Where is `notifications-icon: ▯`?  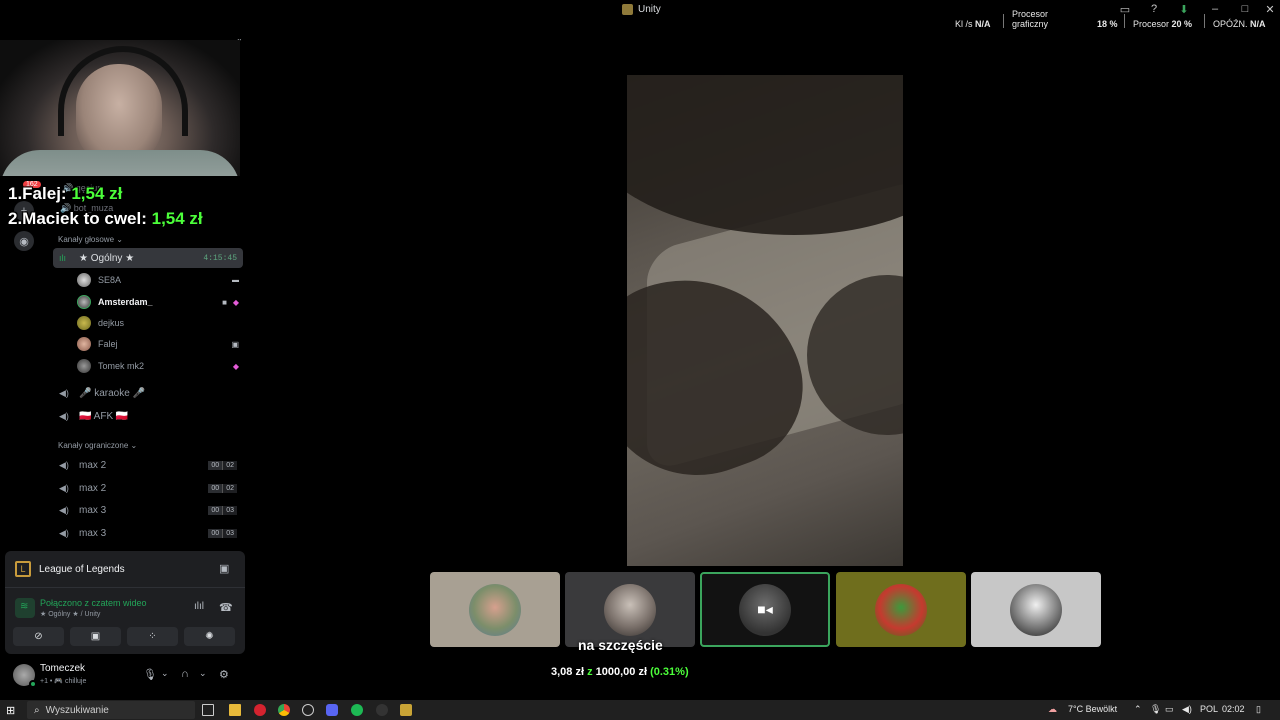 notifications-icon: ▯ is located at coordinates (1258, 709).